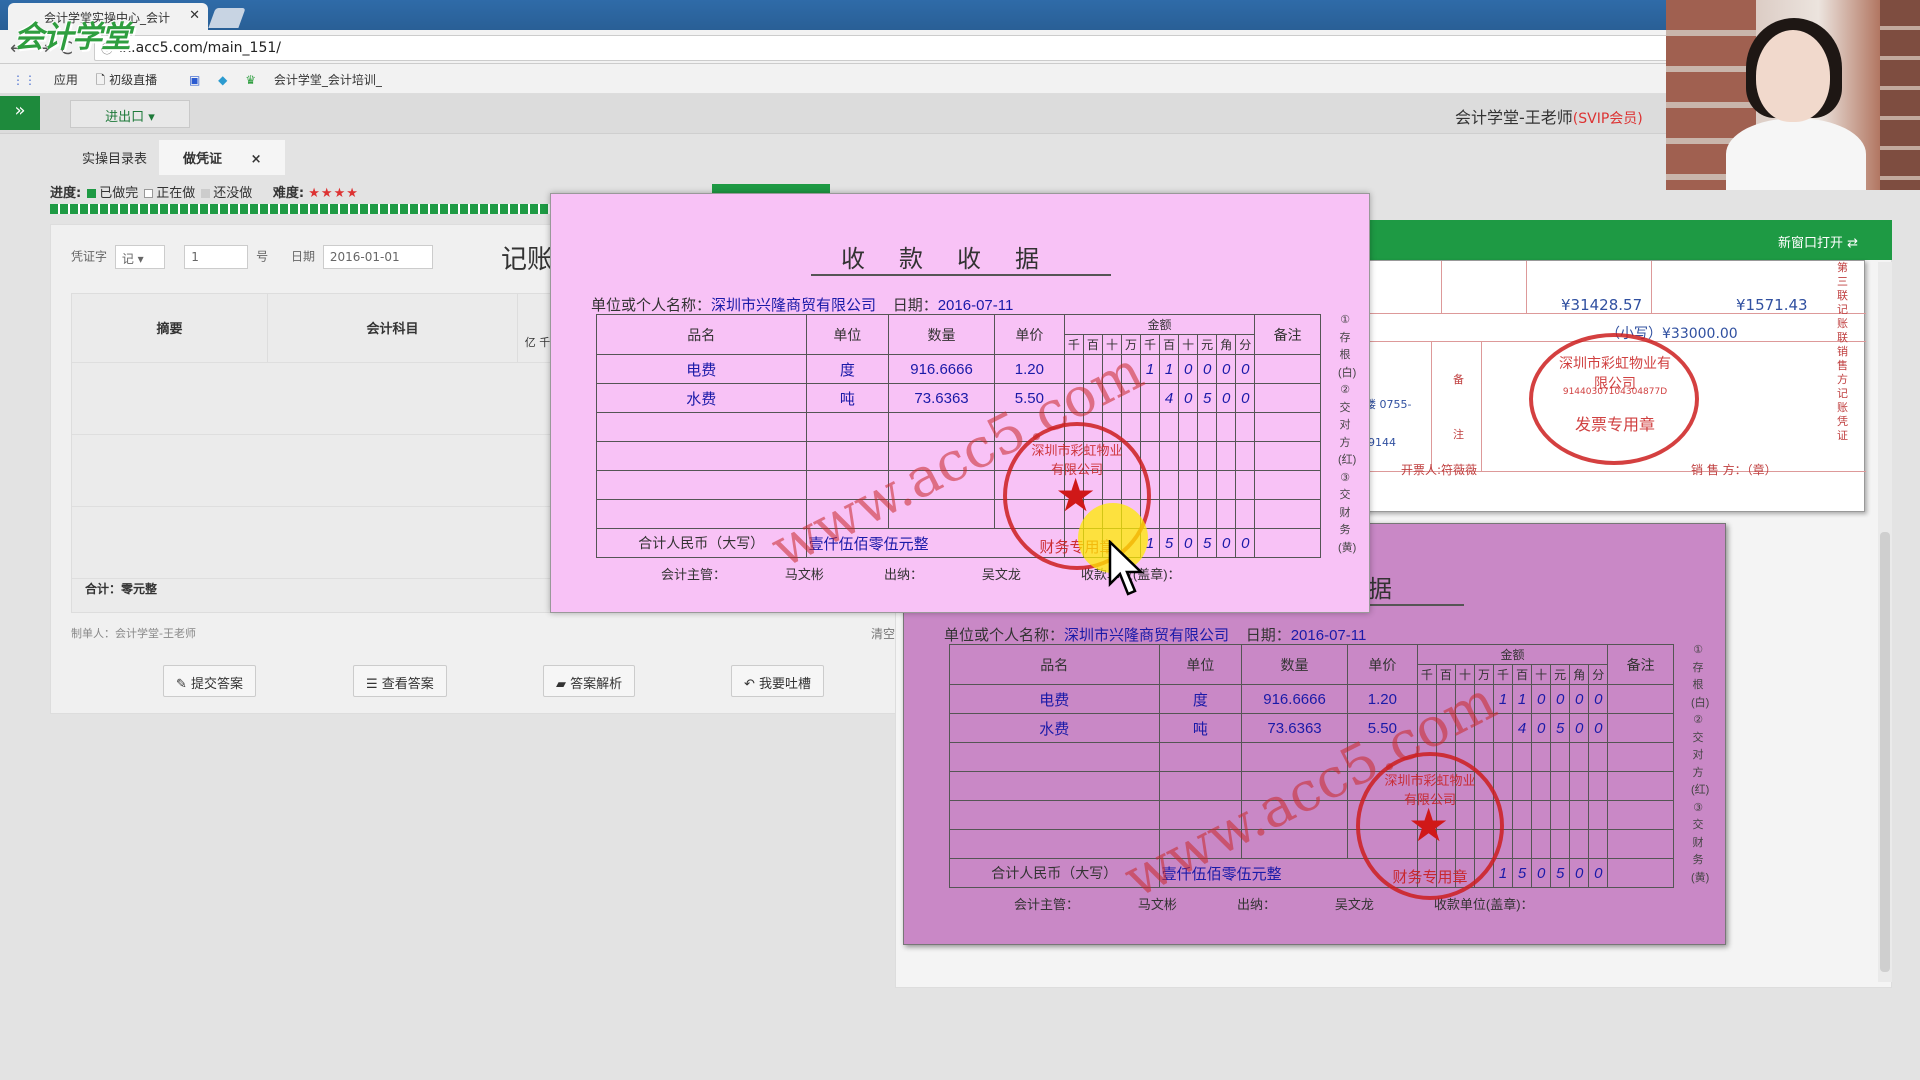 The image size is (1920, 1080). Describe the element at coordinates (130, 114) in the screenshot. I see `menu-import-export: 进出口 ▾` at that location.